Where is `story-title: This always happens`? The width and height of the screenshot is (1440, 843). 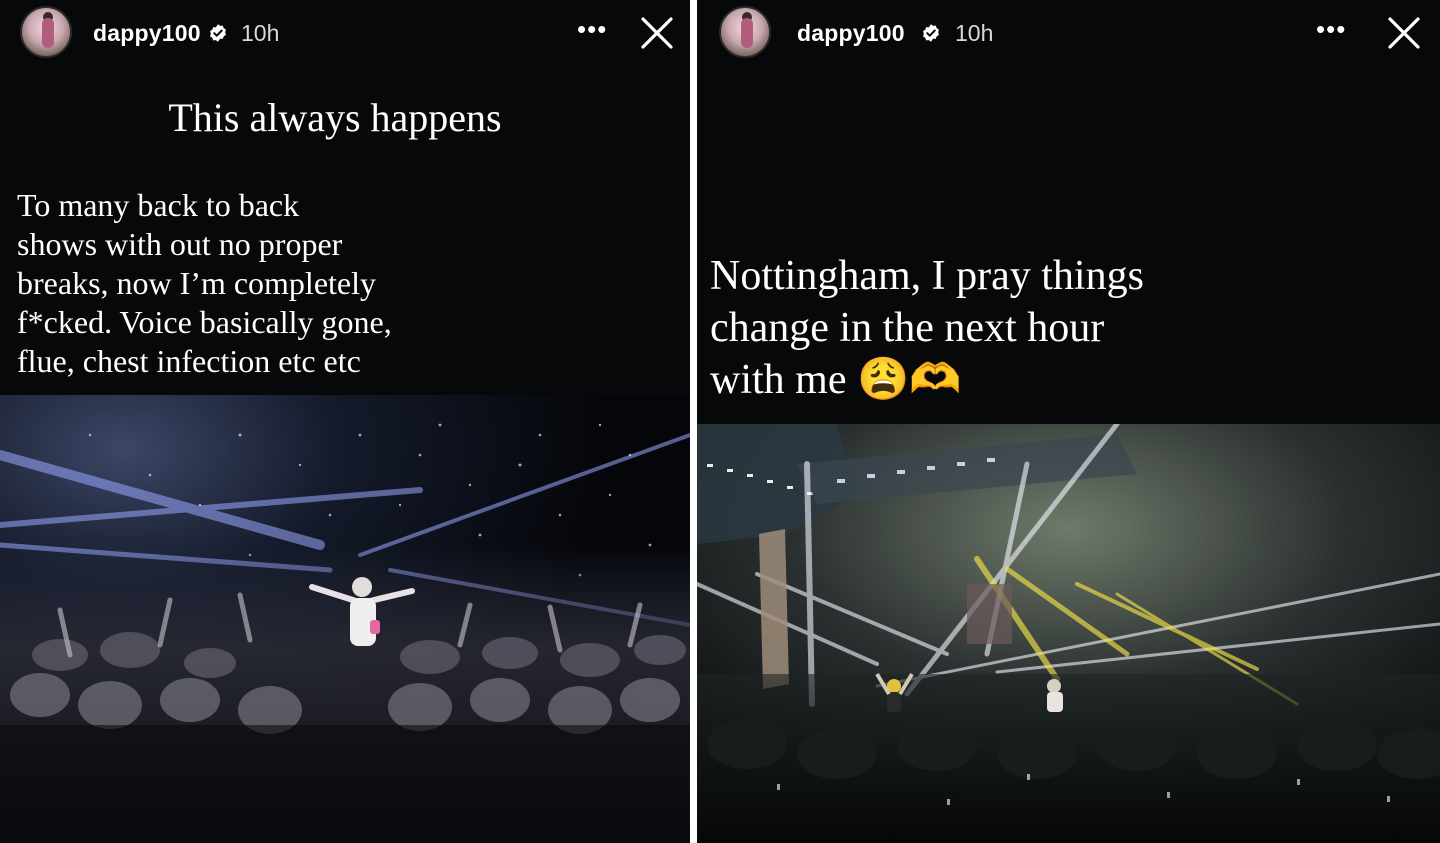
story-title: This always happens is located at coordinates (335, 117).